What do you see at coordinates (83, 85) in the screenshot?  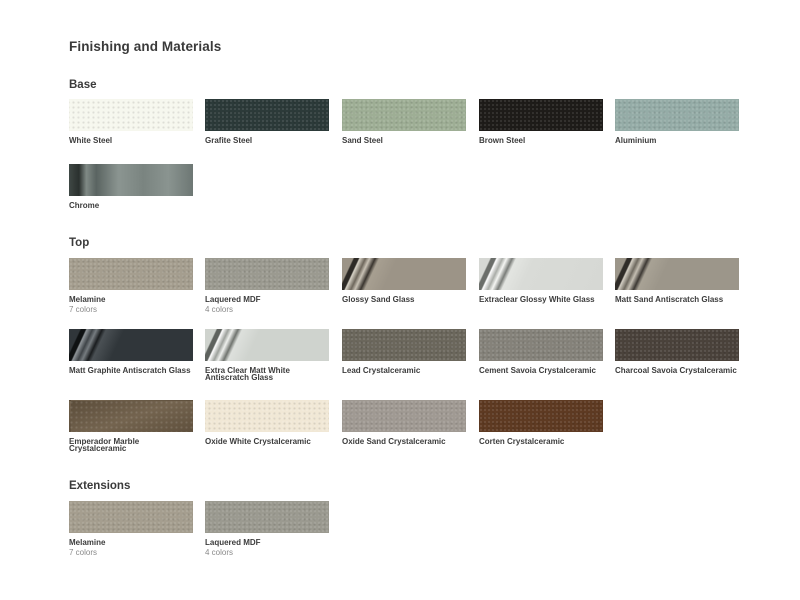 I see `section-title-base: Base` at bounding box center [83, 85].